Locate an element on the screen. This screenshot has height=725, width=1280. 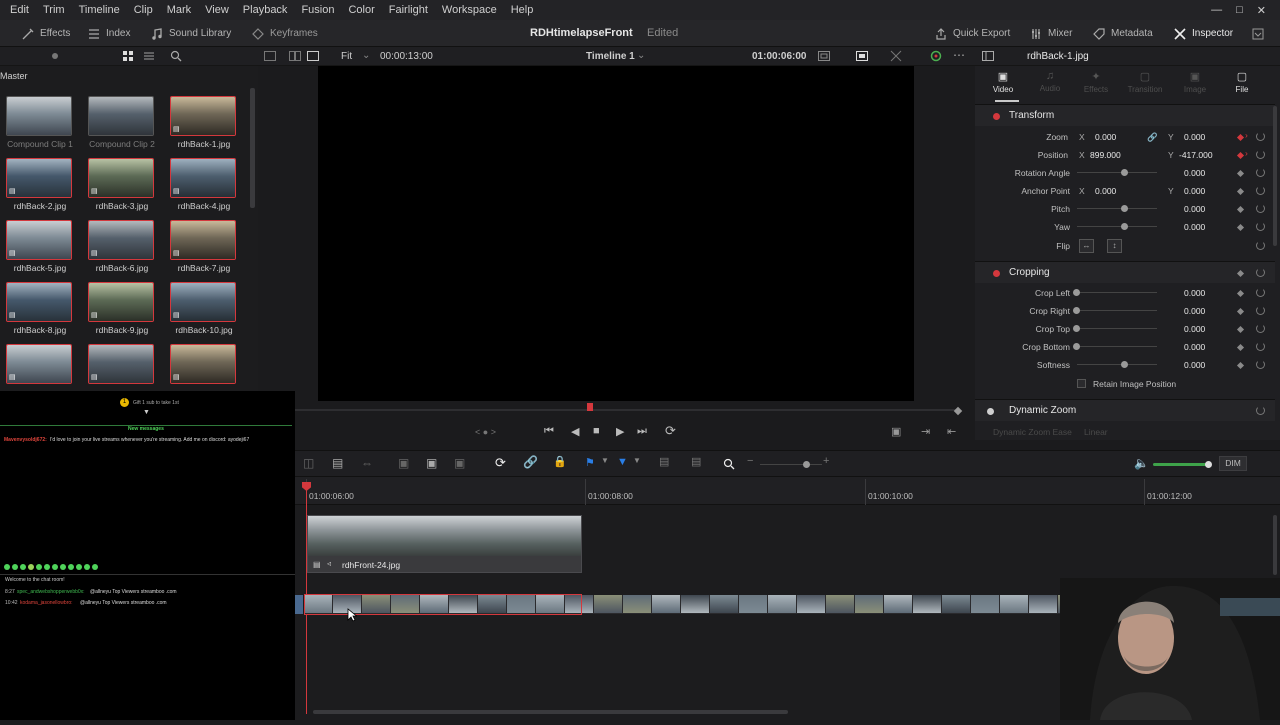
speaker-icon: 🔈 is located at coordinates (1141, 463).